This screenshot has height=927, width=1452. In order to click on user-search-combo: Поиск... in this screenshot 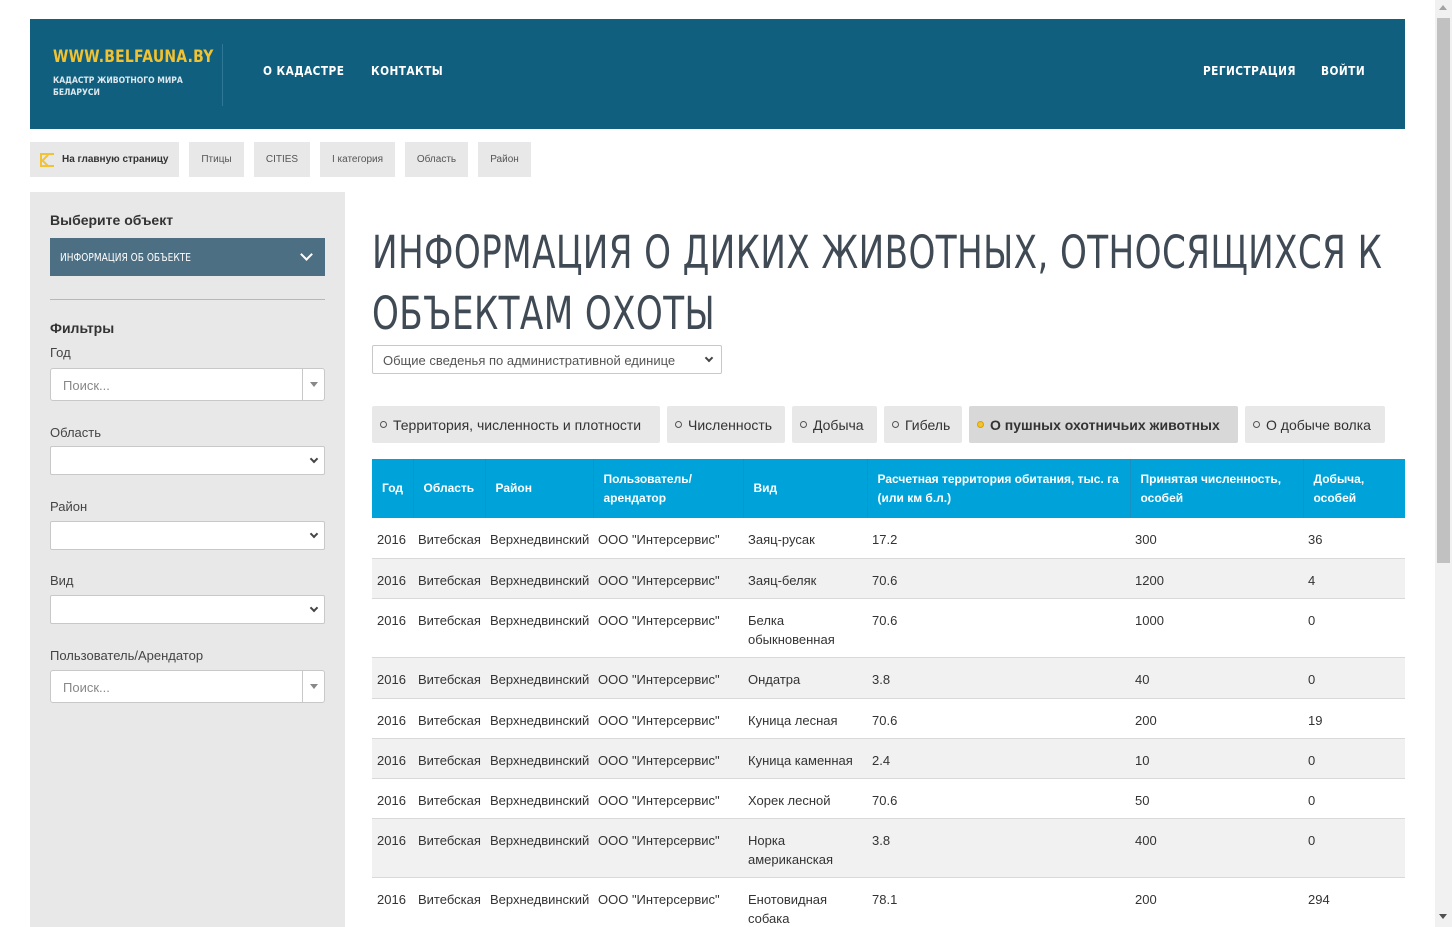, I will do `click(187, 686)`.